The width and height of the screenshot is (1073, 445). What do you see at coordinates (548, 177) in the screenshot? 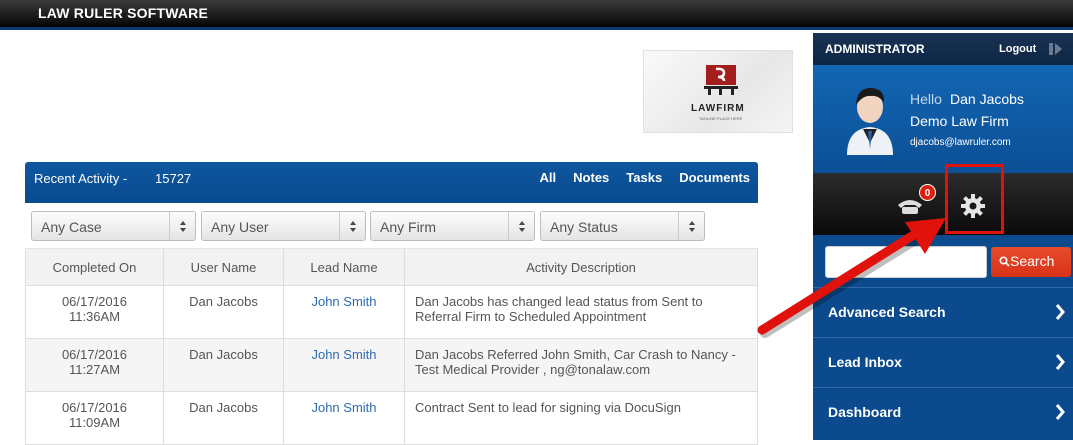
I see `filter-all-link: All` at bounding box center [548, 177].